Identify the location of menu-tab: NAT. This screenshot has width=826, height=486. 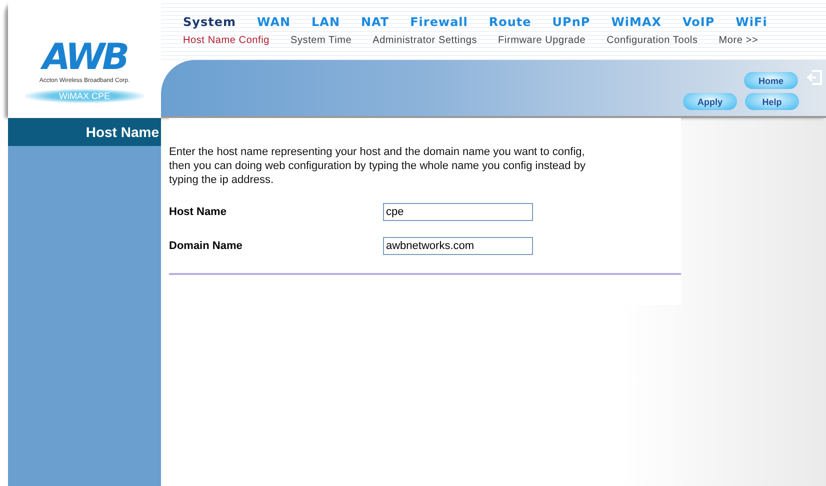
(375, 22).